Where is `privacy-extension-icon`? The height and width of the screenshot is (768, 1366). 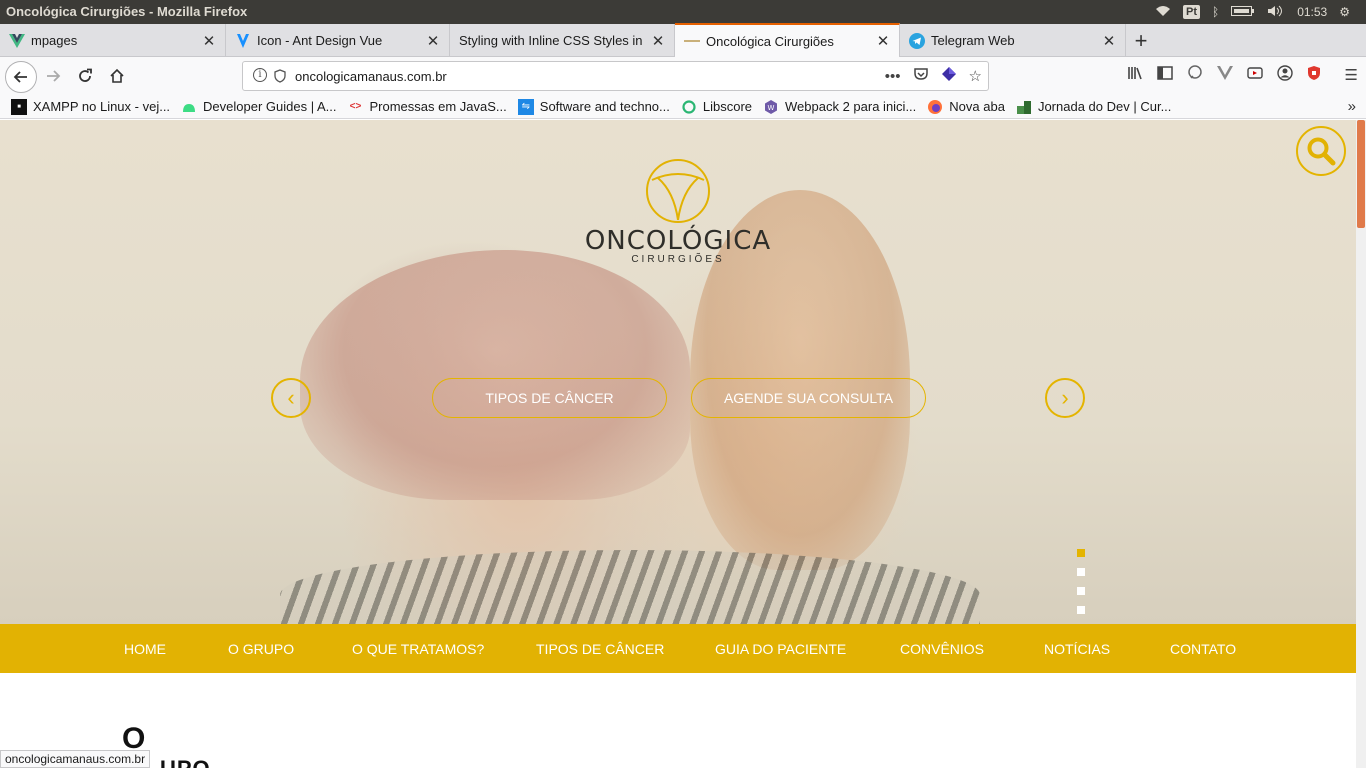
privacy-extension-icon is located at coordinates (1314, 75).